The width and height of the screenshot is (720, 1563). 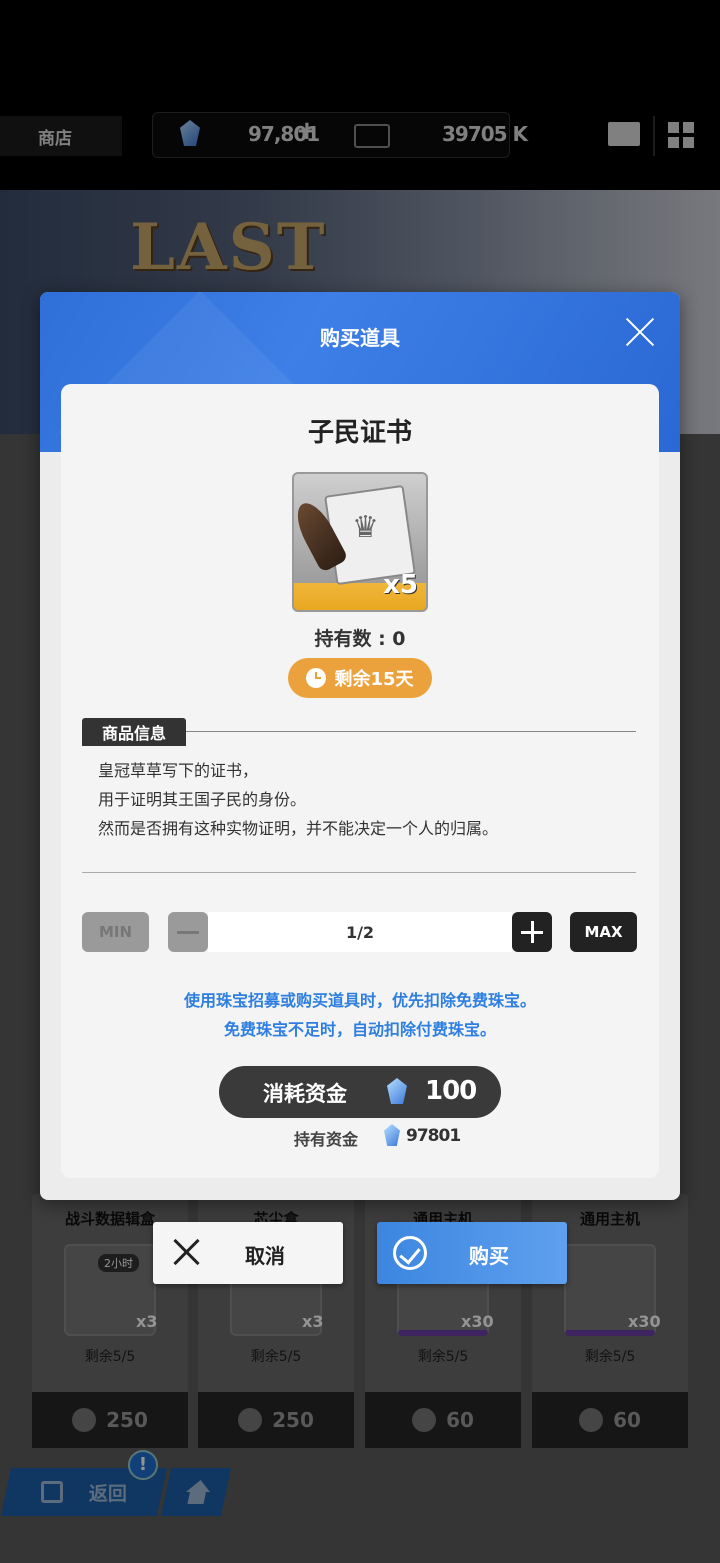 I want to click on cancel-label: 取消, so click(x=265, y=1256).